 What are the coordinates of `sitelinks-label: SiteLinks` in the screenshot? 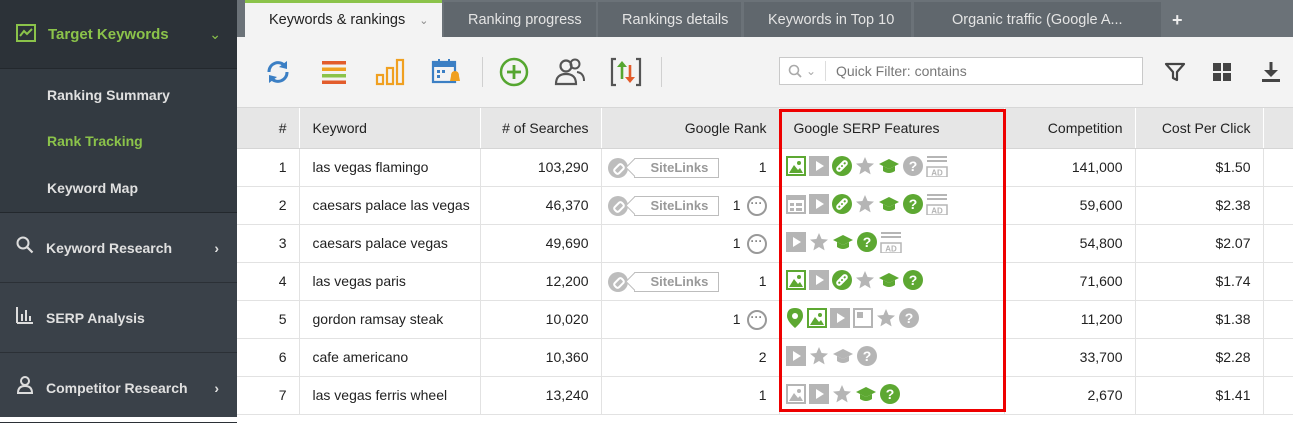 It's located at (676, 167).